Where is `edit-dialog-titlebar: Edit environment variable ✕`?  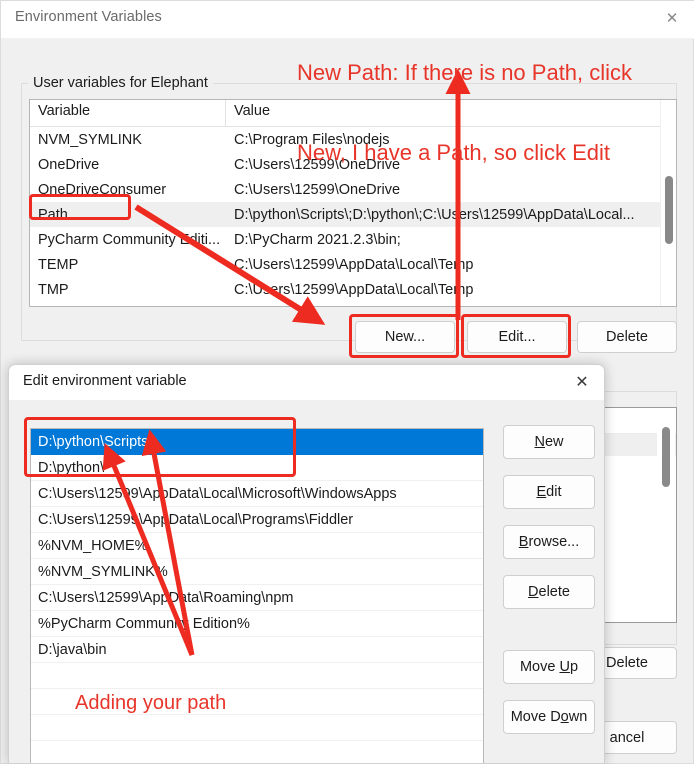 edit-dialog-titlebar: Edit environment variable ✕ is located at coordinates (306, 382).